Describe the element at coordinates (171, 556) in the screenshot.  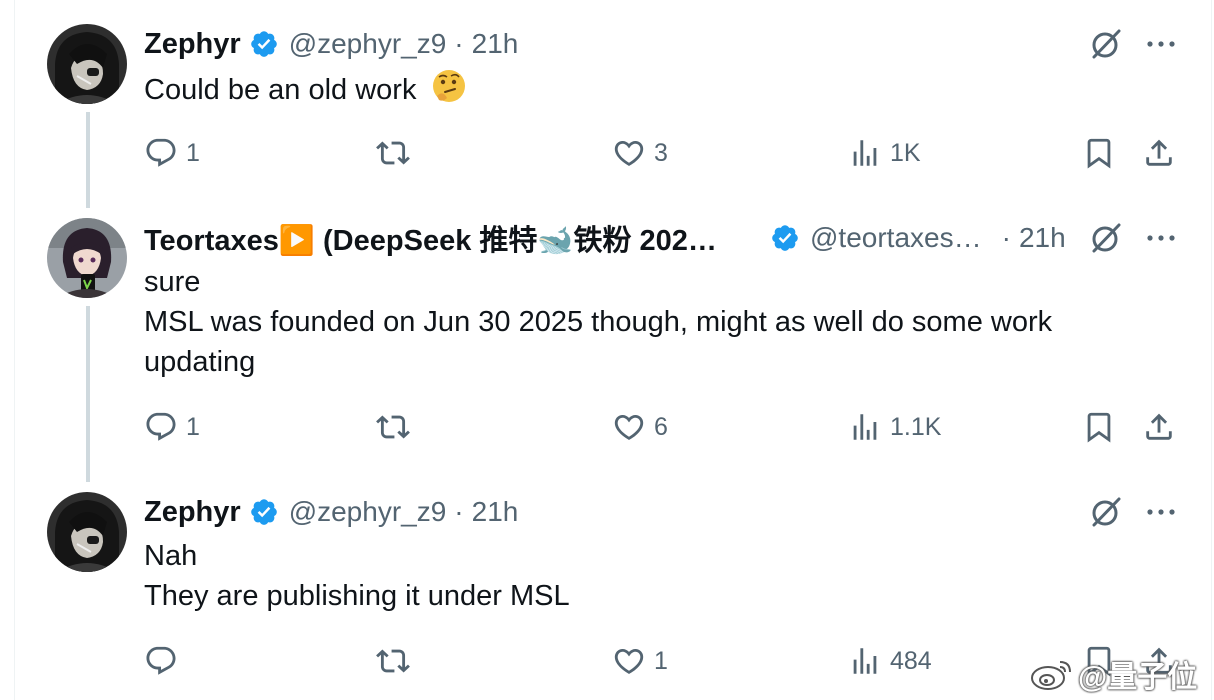
I see `tweet-text-line: Nah` at that location.